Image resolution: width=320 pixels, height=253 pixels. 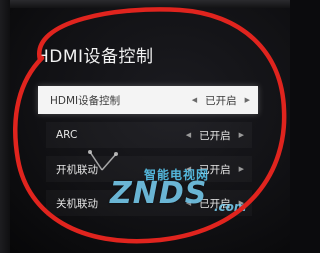 I want to click on menu-item-power-on-link: 开机联动 ◀ 已开启 ▶, so click(x=149, y=169).